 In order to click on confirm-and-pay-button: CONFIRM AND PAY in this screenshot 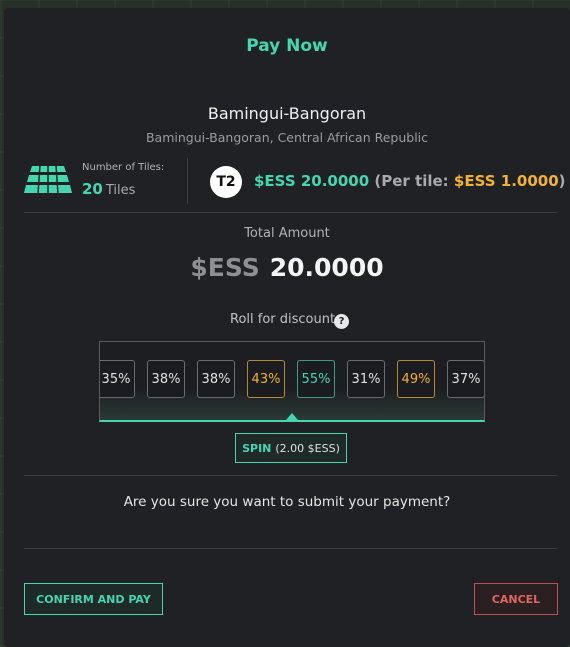, I will do `click(93, 599)`.